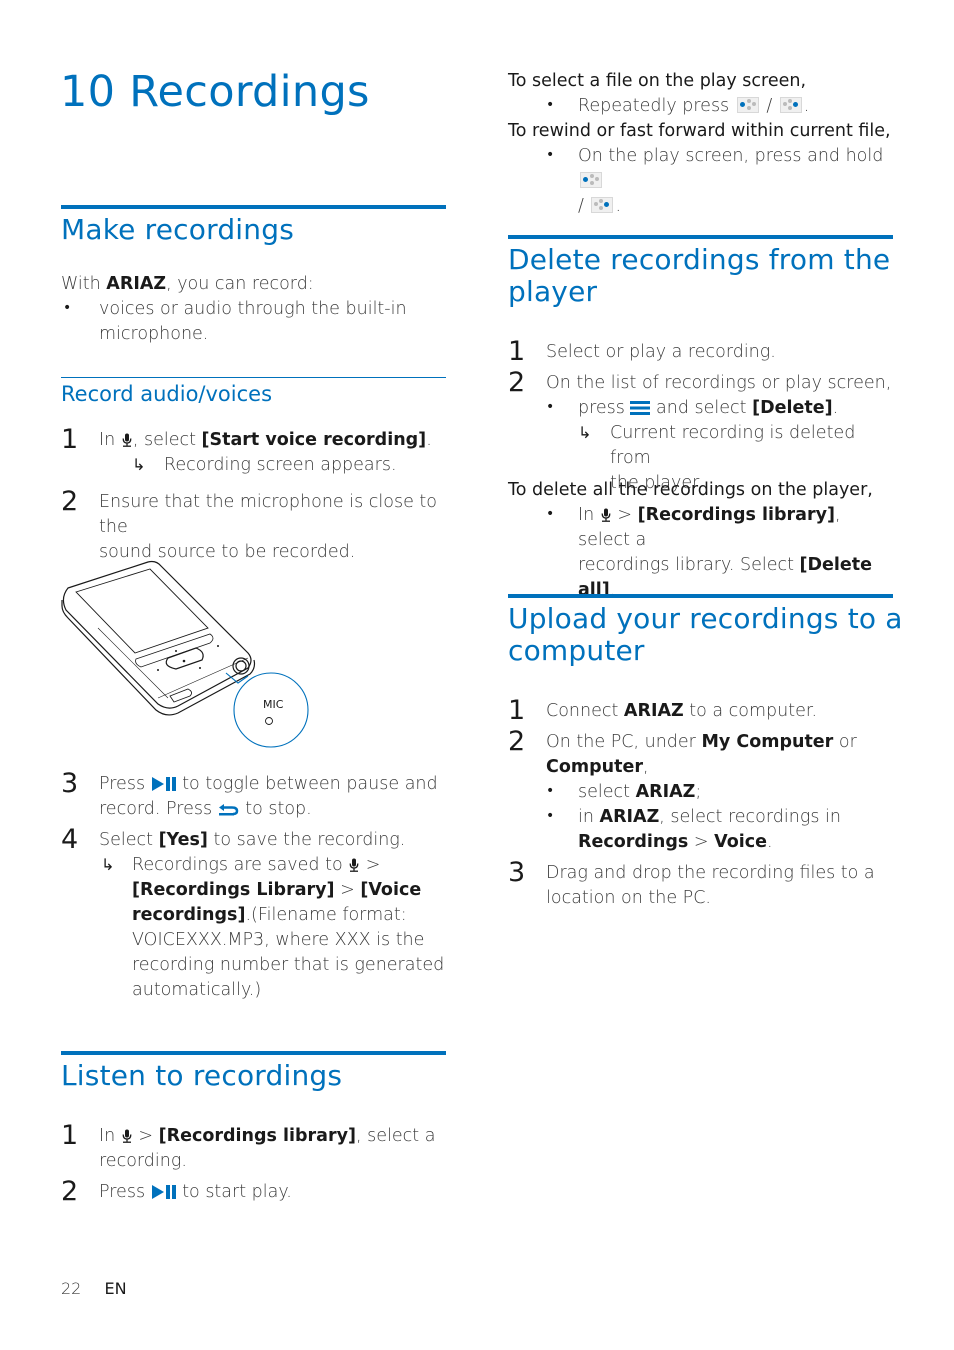 The height and width of the screenshot is (1350, 954). I want to click on text: recording number that is generated, so click(288, 965).